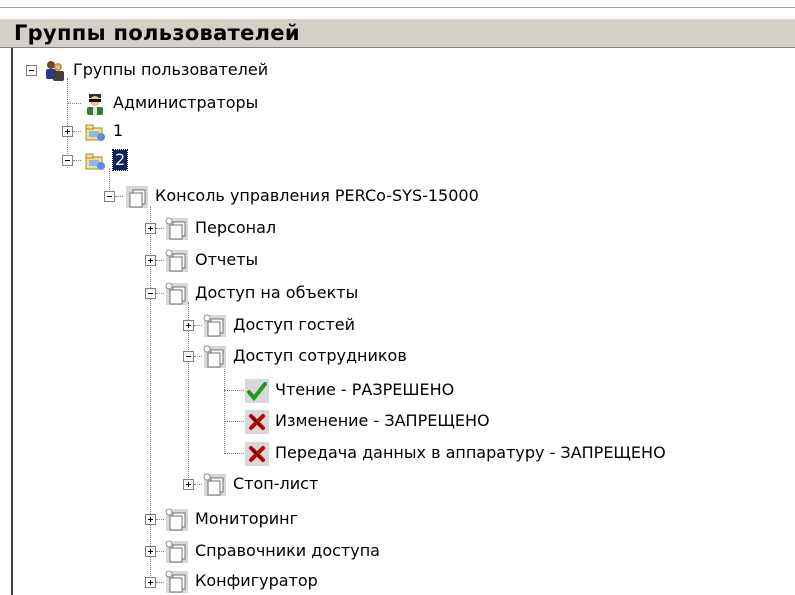 The image size is (795, 595). Describe the element at coordinates (276, 483) in the screenshot. I see `tree-node-label: Стоп-лист` at that location.